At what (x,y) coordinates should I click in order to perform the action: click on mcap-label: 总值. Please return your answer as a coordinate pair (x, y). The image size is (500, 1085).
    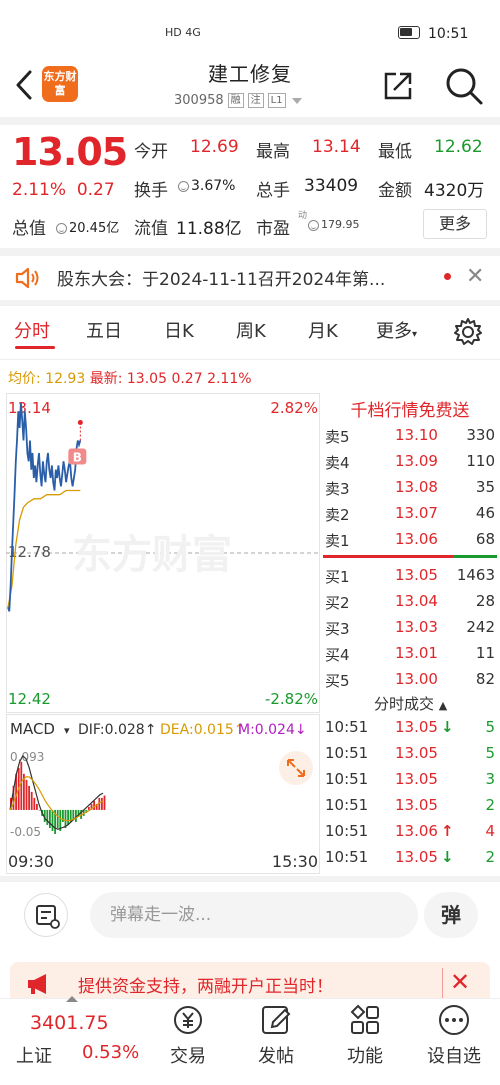
    Looking at the image, I should click on (29, 229).